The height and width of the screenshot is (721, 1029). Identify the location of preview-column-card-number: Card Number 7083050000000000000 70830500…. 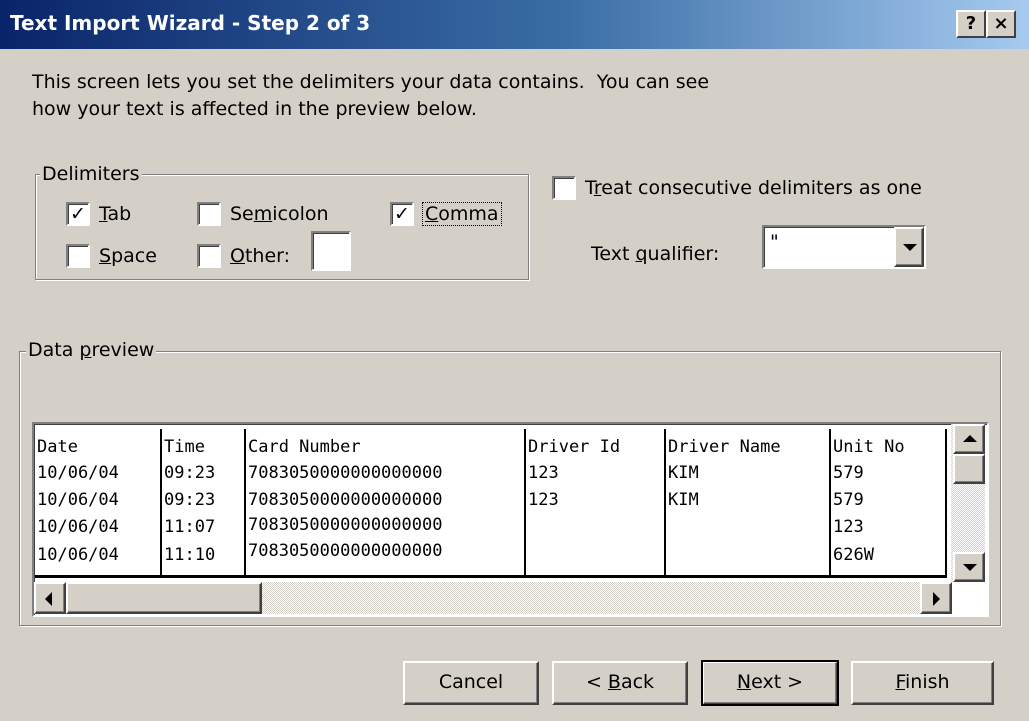
(386, 502).